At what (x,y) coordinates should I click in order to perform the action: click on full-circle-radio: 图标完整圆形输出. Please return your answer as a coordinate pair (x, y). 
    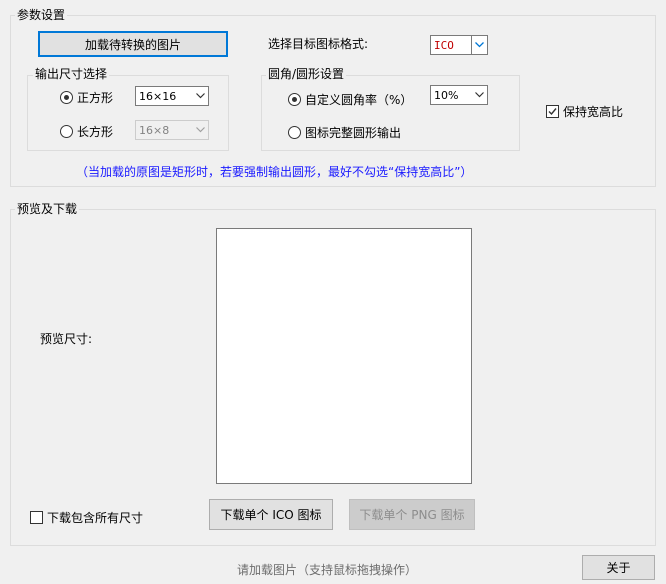
    Looking at the image, I should click on (344, 132).